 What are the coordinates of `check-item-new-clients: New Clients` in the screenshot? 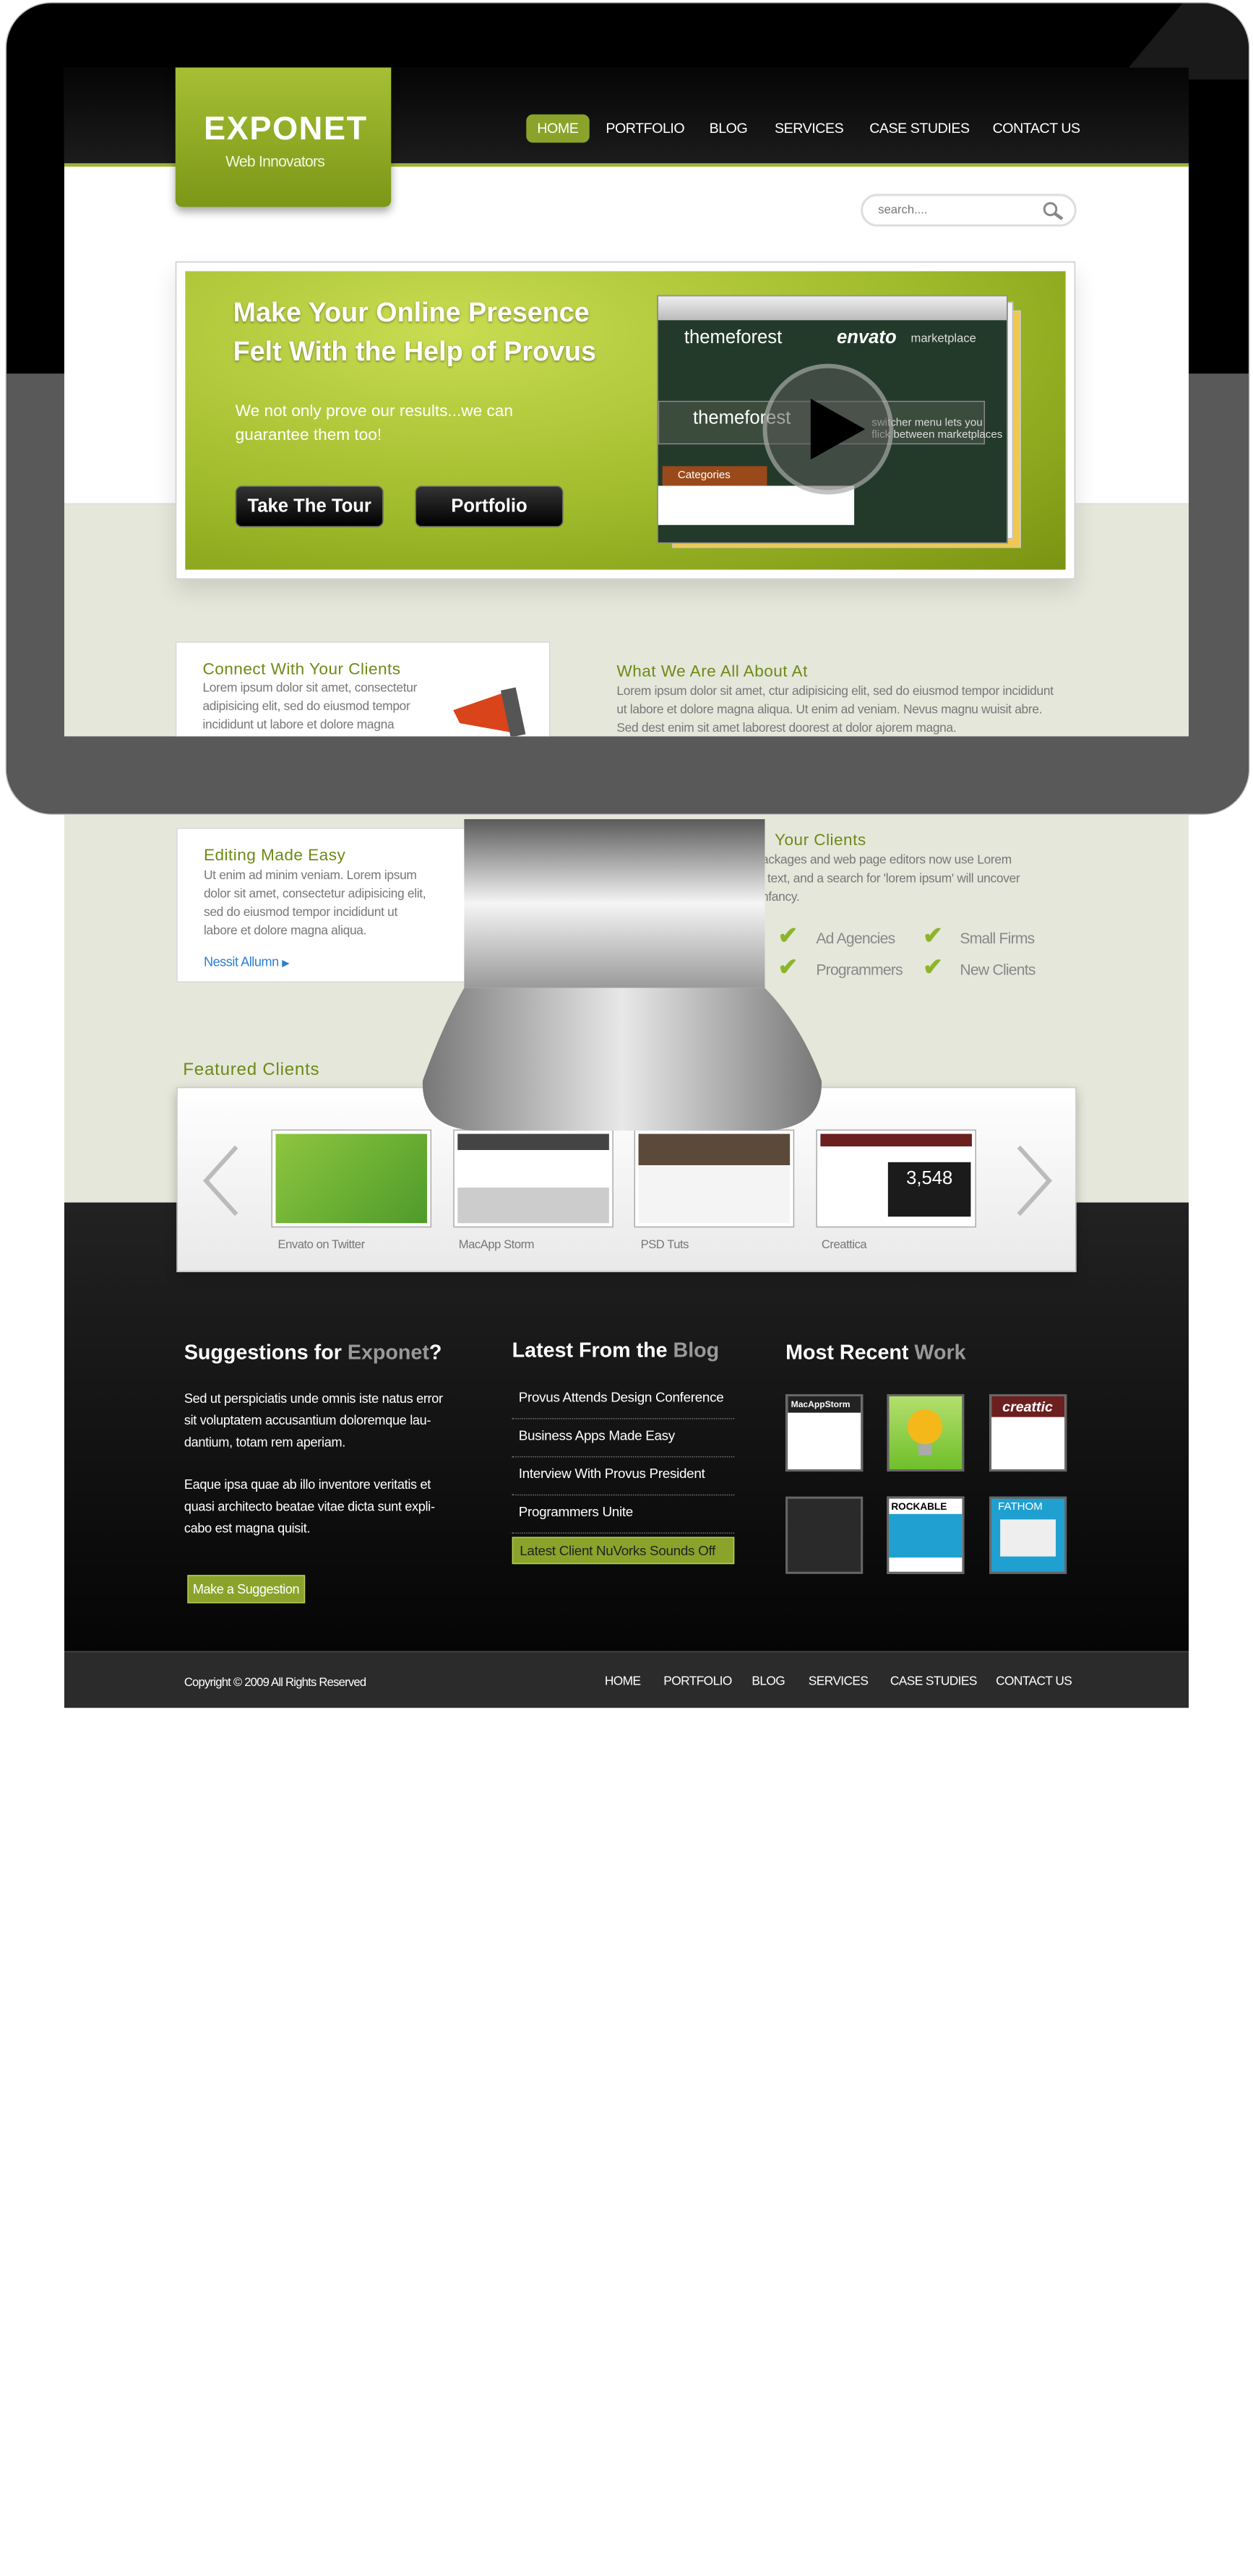 It's located at (998, 969).